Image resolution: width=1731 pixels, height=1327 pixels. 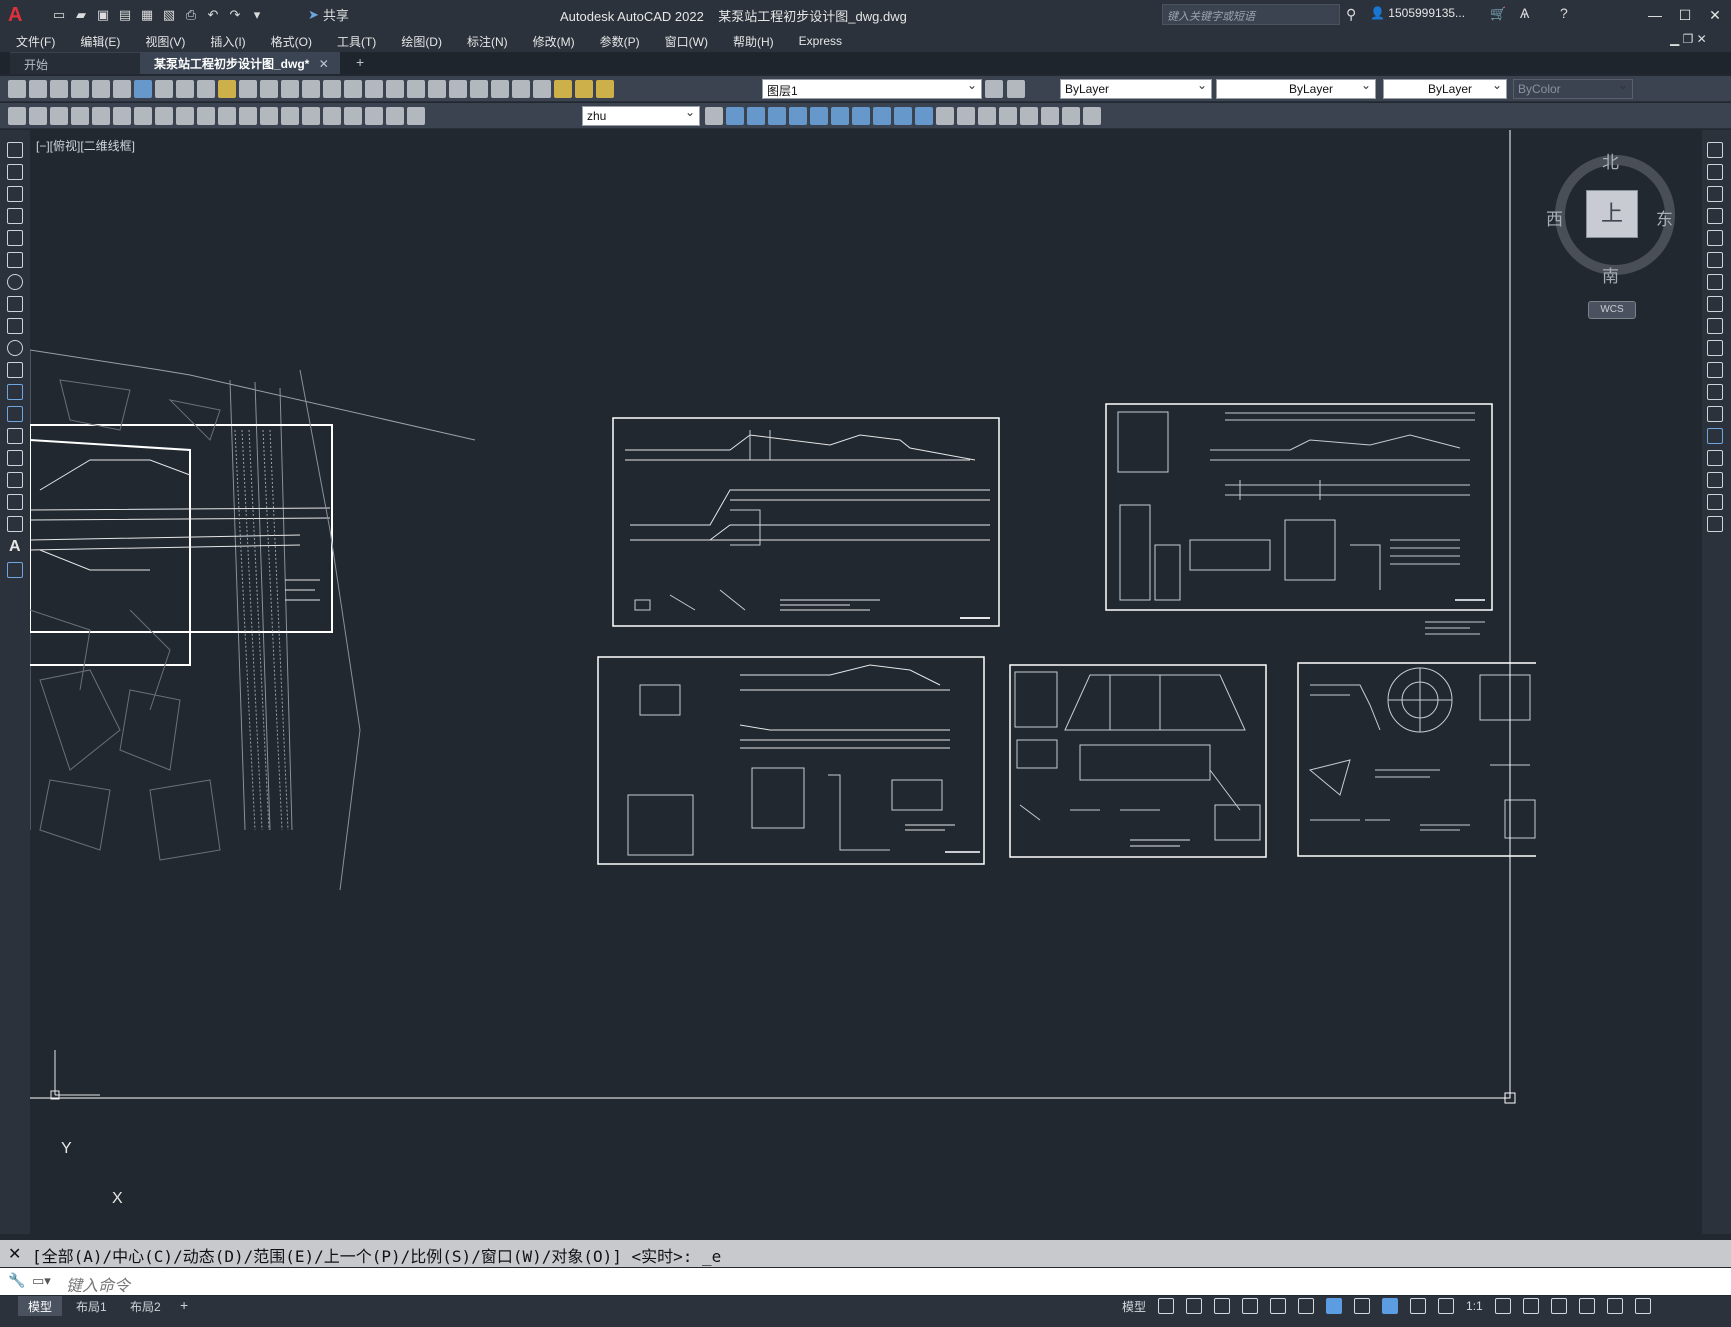 What do you see at coordinates (15, 570) in the screenshot?
I see `add-selected-icon` at bounding box center [15, 570].